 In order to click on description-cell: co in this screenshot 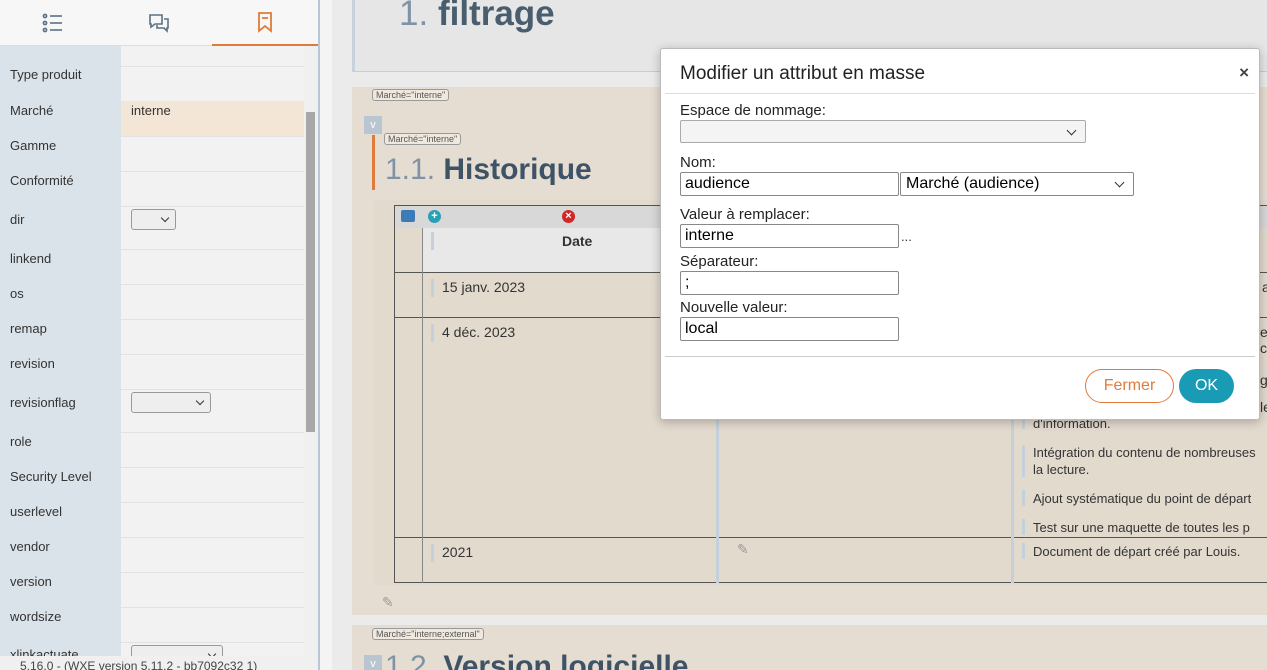, I will do `click(1263, 348)`.